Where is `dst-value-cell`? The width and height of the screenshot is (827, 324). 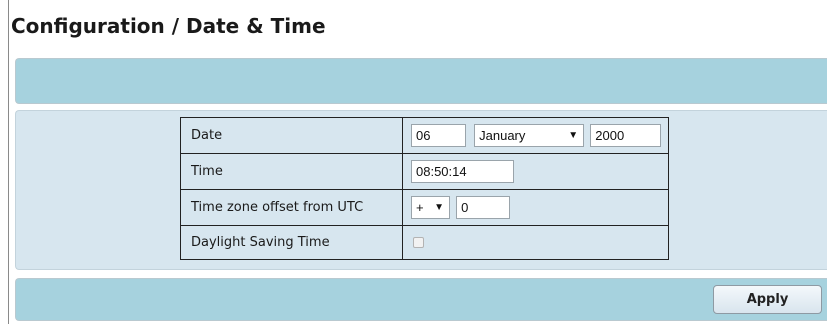
dst-value-cell is located at coordinates (535, 242).